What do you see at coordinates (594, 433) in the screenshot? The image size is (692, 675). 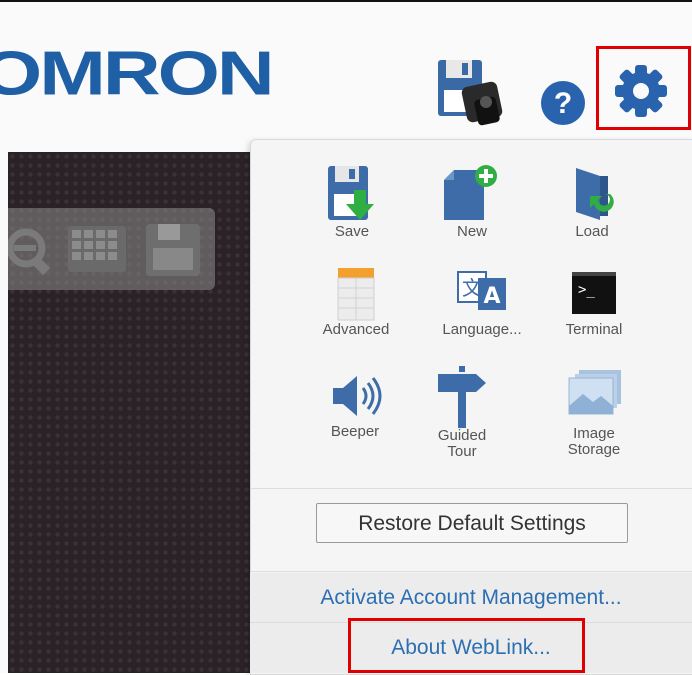 I see `image-storage-label-1: Image` at bounding box center [594, 433].